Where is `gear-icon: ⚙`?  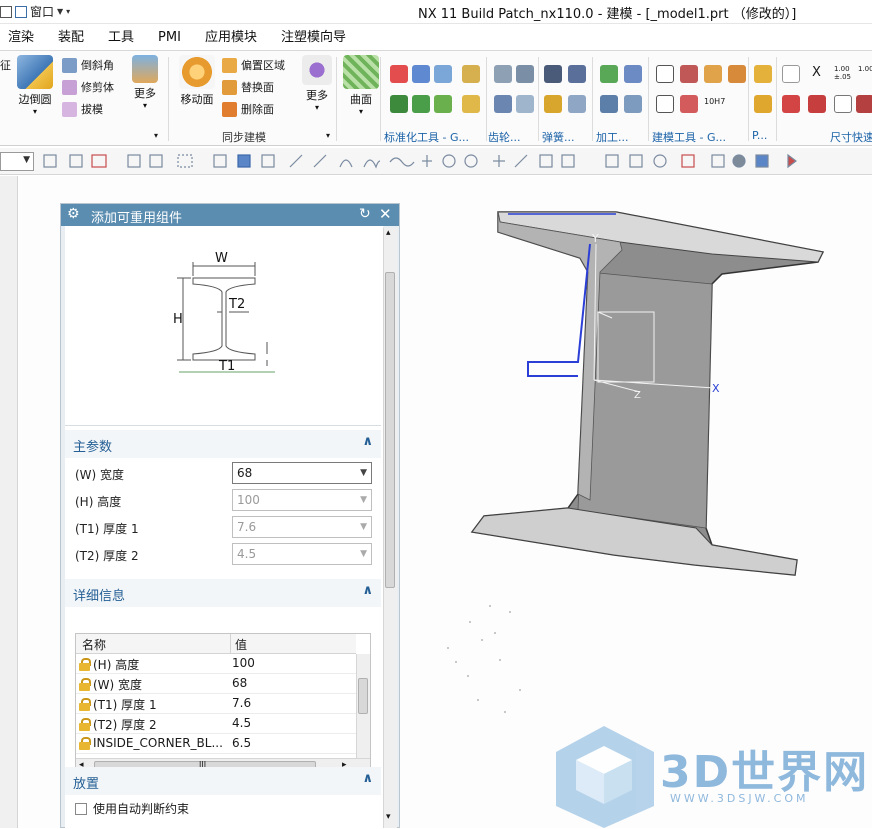
gear-icon: ⚙ is located at coordinates (73, 214).